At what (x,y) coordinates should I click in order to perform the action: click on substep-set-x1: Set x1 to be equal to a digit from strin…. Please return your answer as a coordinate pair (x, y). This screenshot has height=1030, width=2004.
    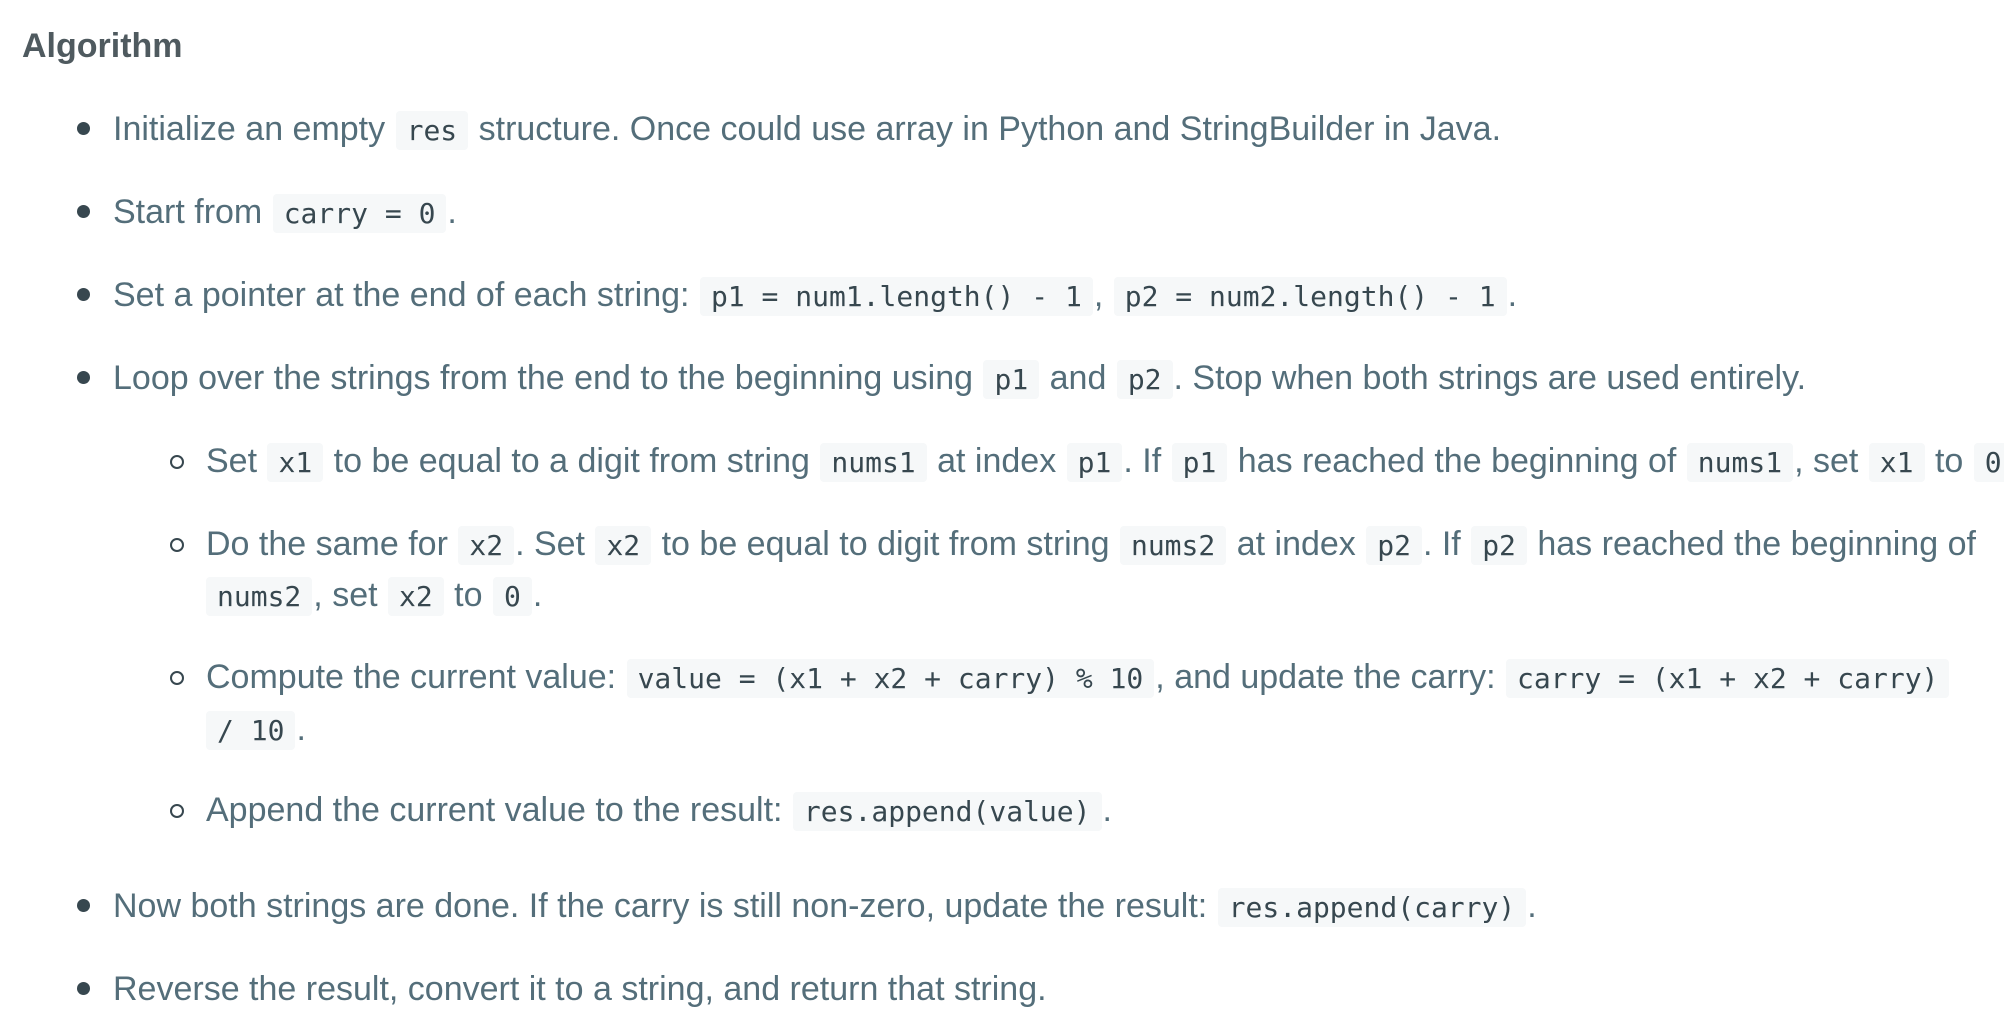
    Looking at the image, I should click on (1105, 462).